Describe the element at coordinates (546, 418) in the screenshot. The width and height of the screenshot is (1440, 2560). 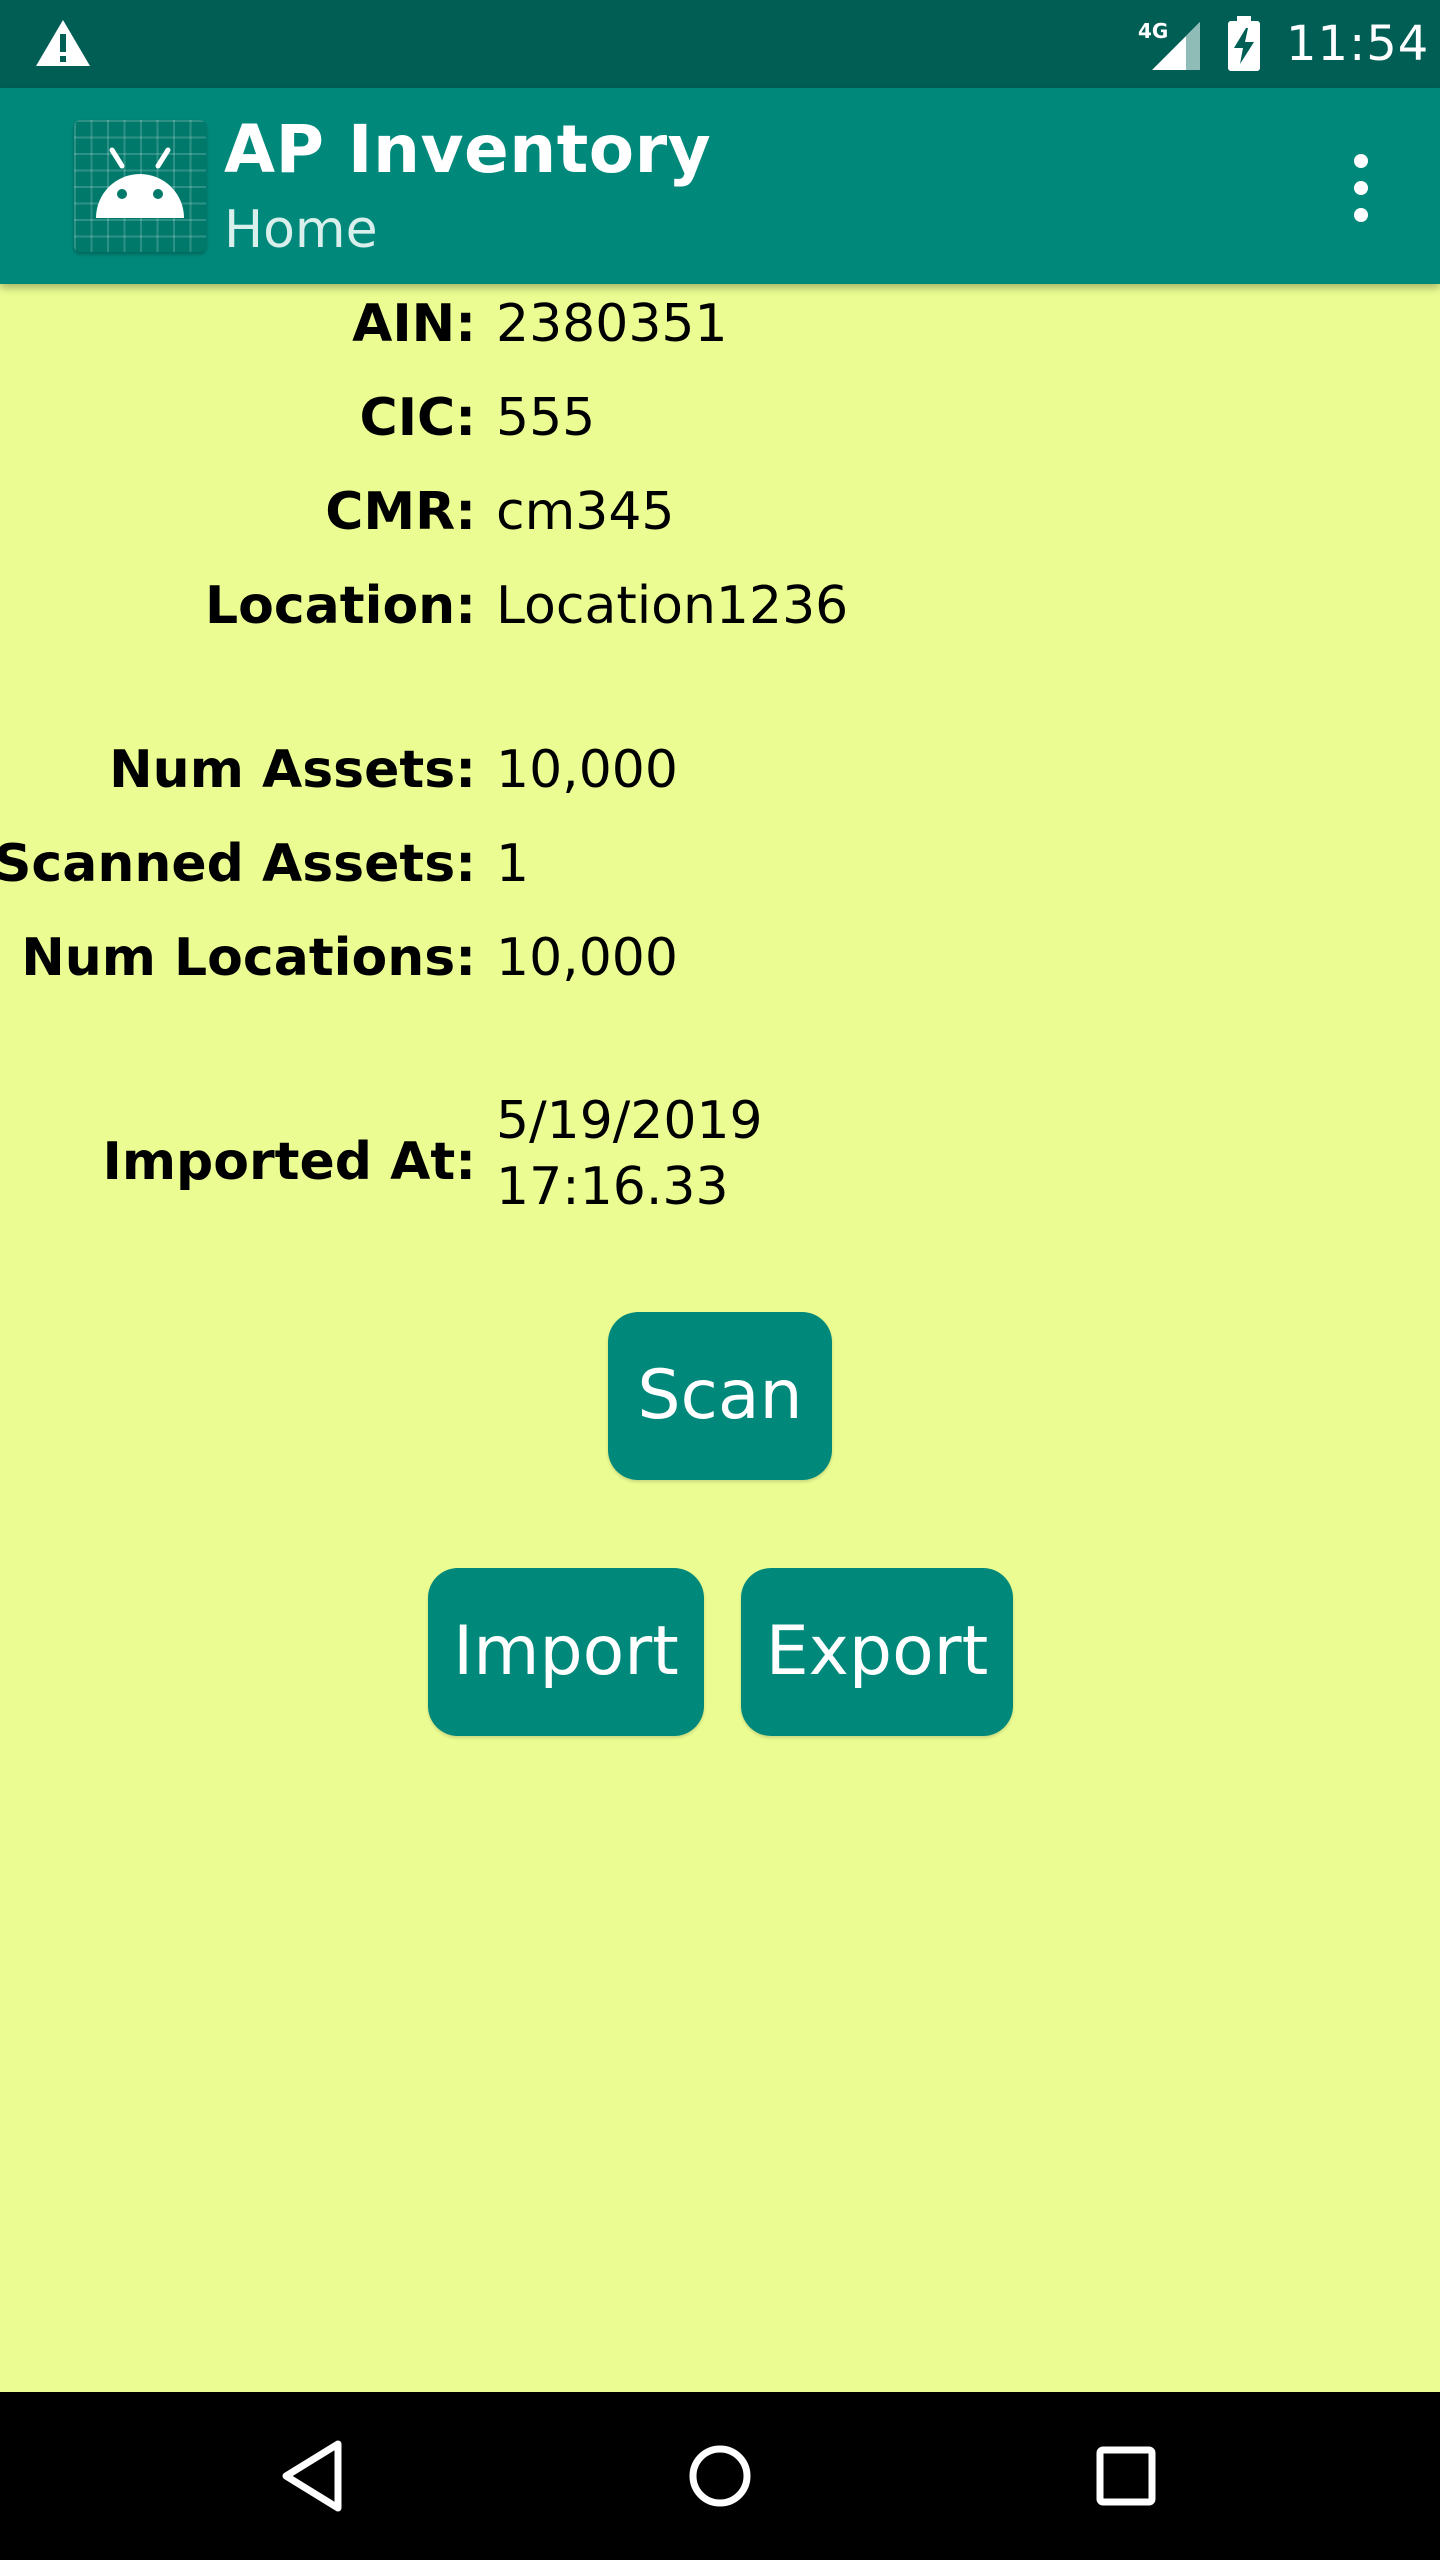
I see `cic-value: 555` at that location.